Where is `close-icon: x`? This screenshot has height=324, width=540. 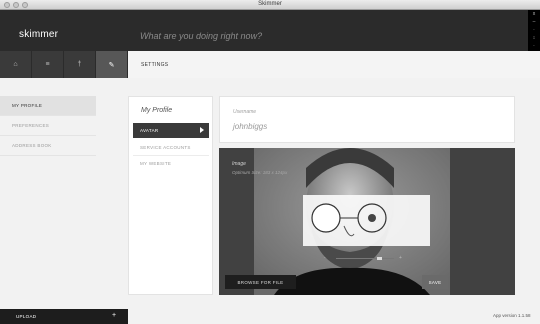 close-icon: x is located at coordinates (534, 14).